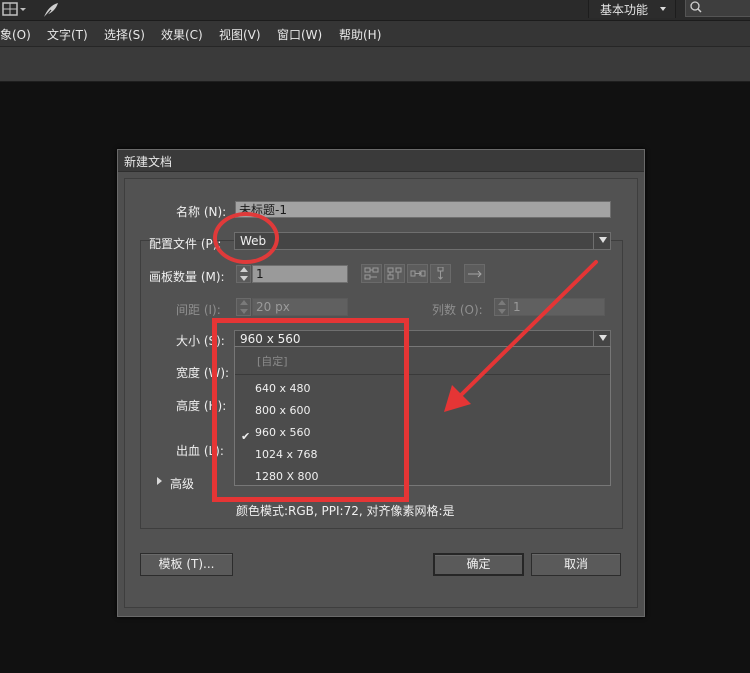 This screenshot has width=750, height=673. I want to click on menu-window: 窗口(W), so click(299, 34).